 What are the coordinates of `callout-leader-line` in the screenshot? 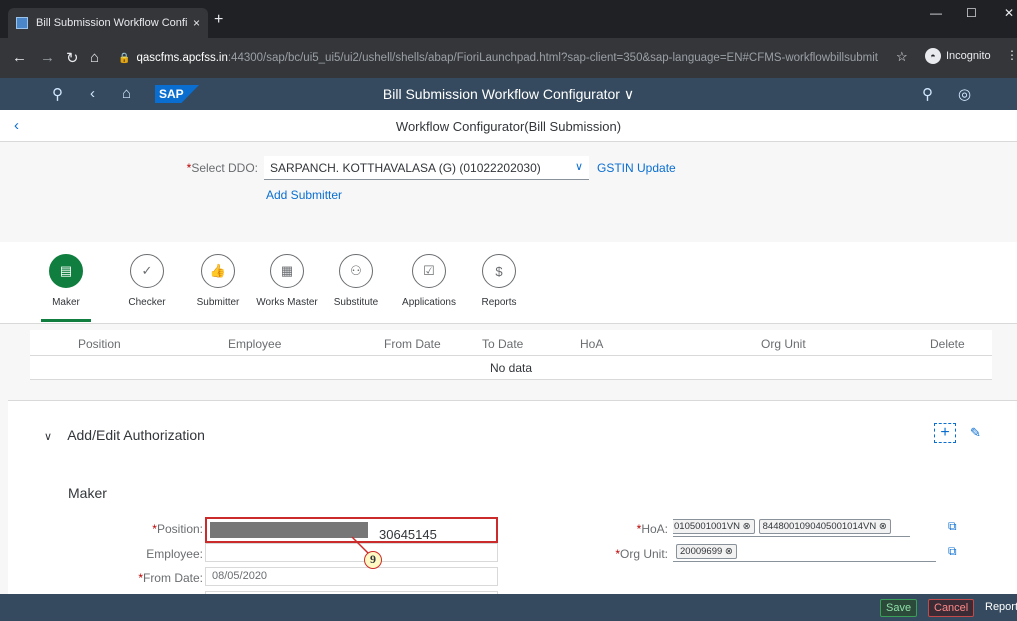 It's located at (360, 545).